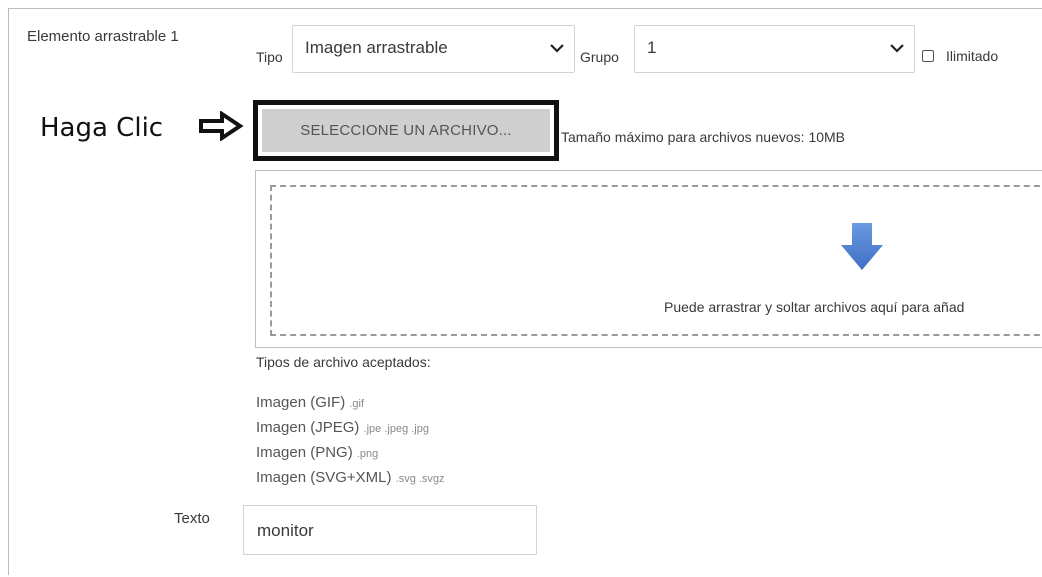 The image size is (1042, 577). Describe the element at coordinates (308, 427) in the screenshot. I see `file-type-name: Imagen (JPEG)` at that location.